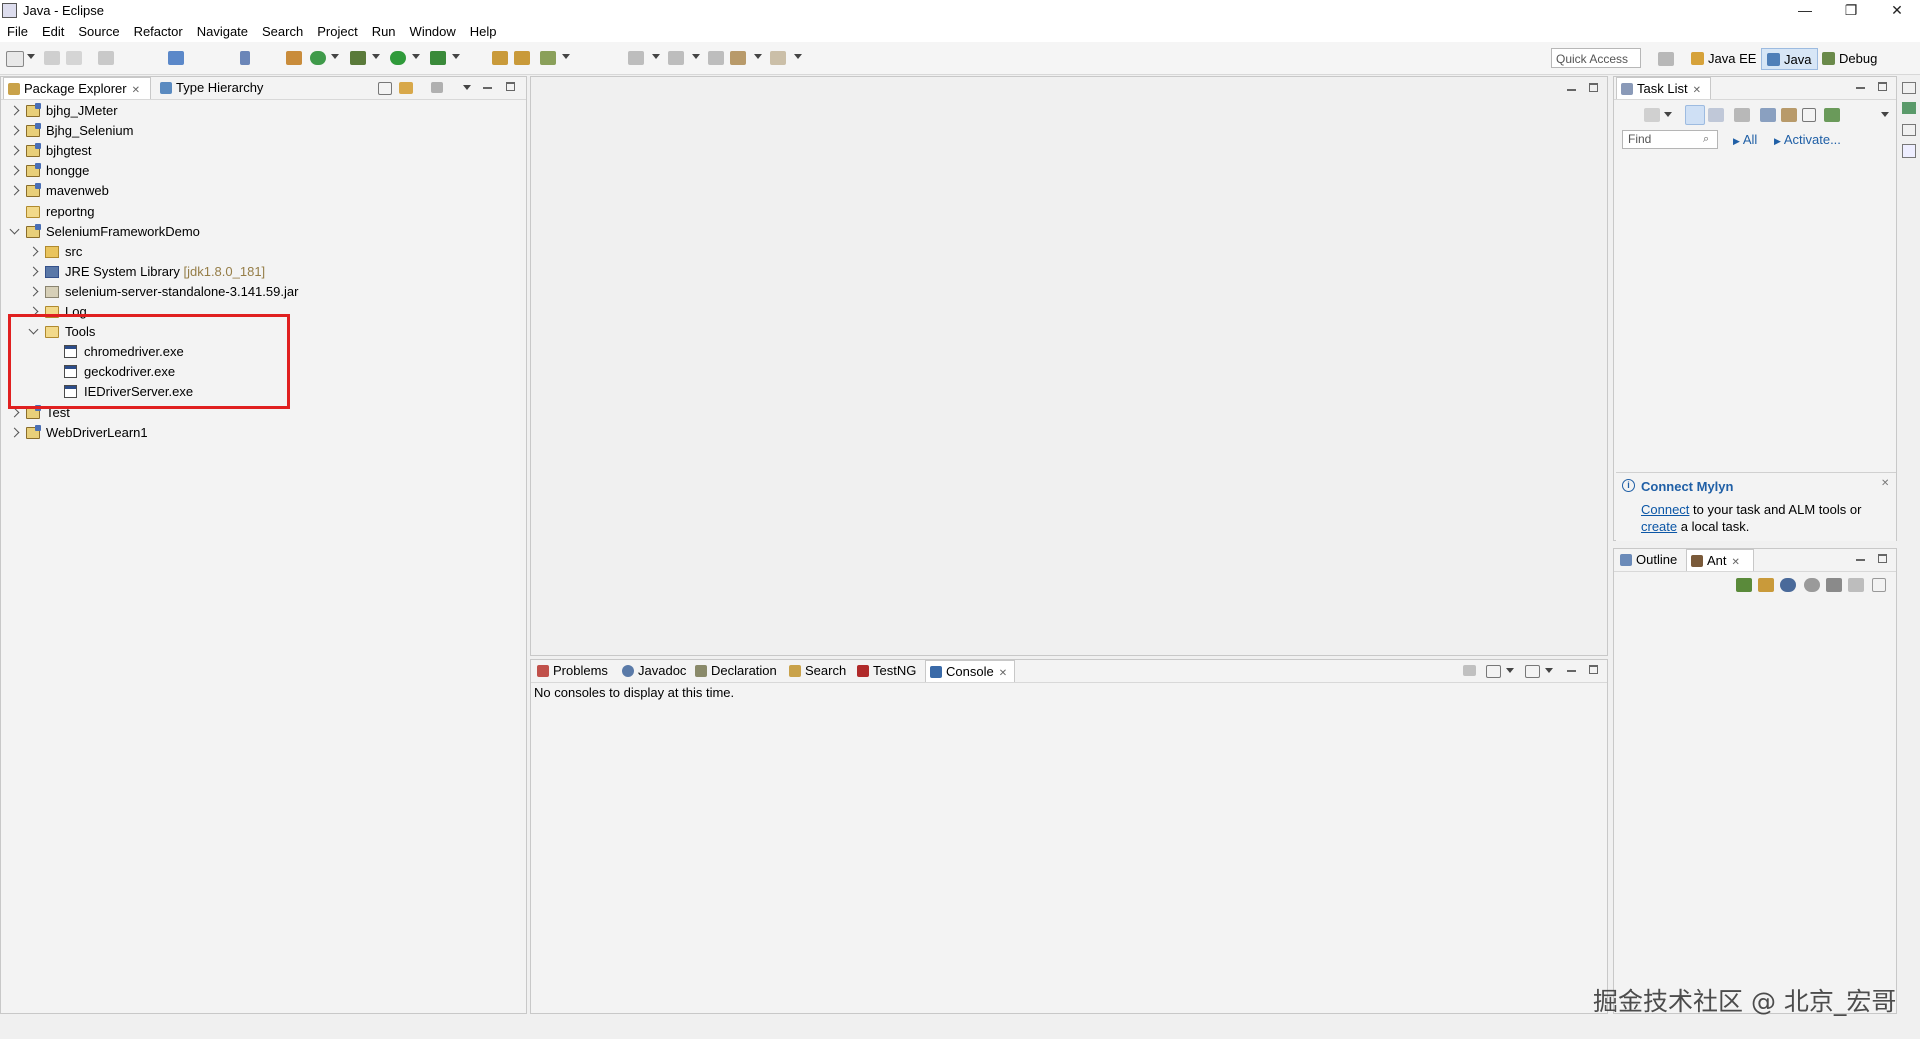 The width and height of the screenshot is (1920, 1039). I want to click on synchronize-icon, so click(1789, 115).